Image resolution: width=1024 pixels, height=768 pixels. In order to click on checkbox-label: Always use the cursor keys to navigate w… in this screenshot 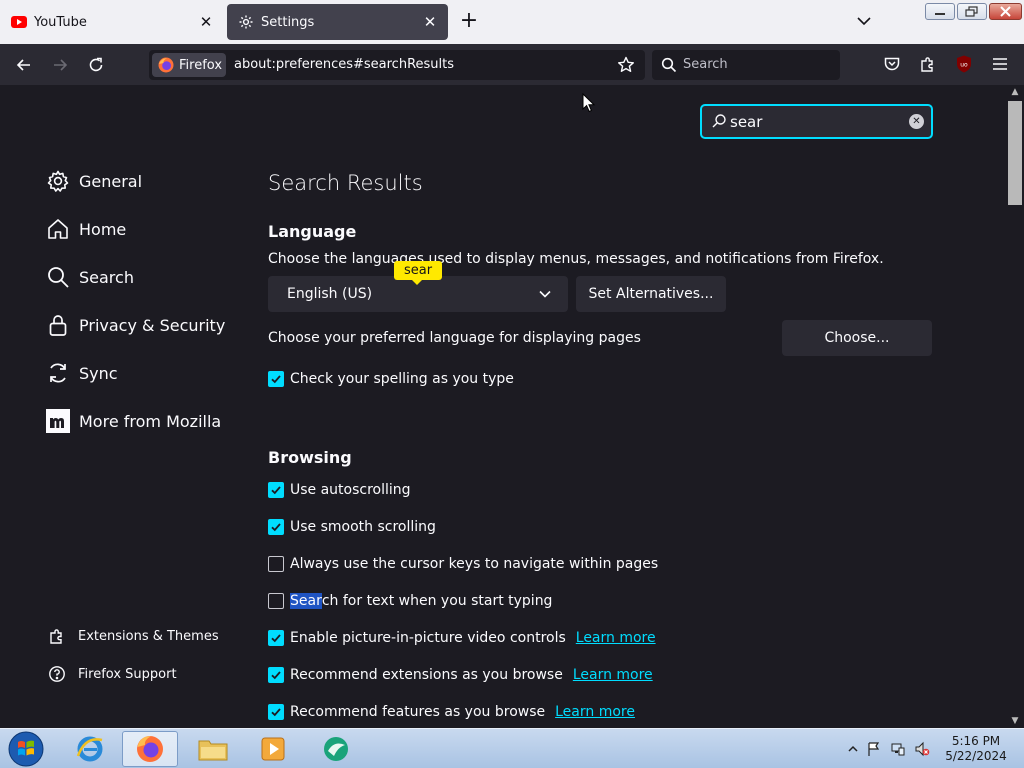, I will do `click(474, 564)`.